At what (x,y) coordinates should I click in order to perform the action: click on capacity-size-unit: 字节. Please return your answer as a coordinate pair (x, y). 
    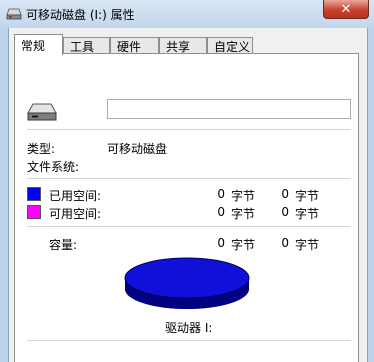
    Looking at the image, I should click on (307, 245).